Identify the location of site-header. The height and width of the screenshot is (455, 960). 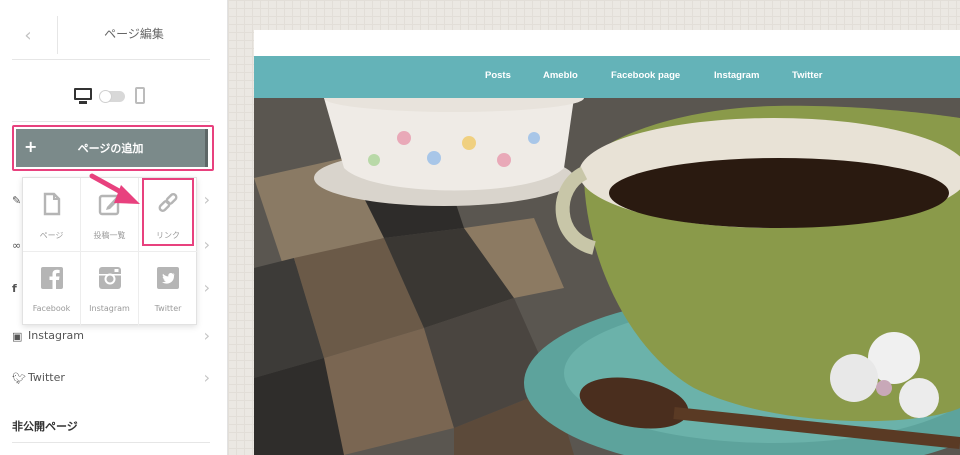
(607, 43).